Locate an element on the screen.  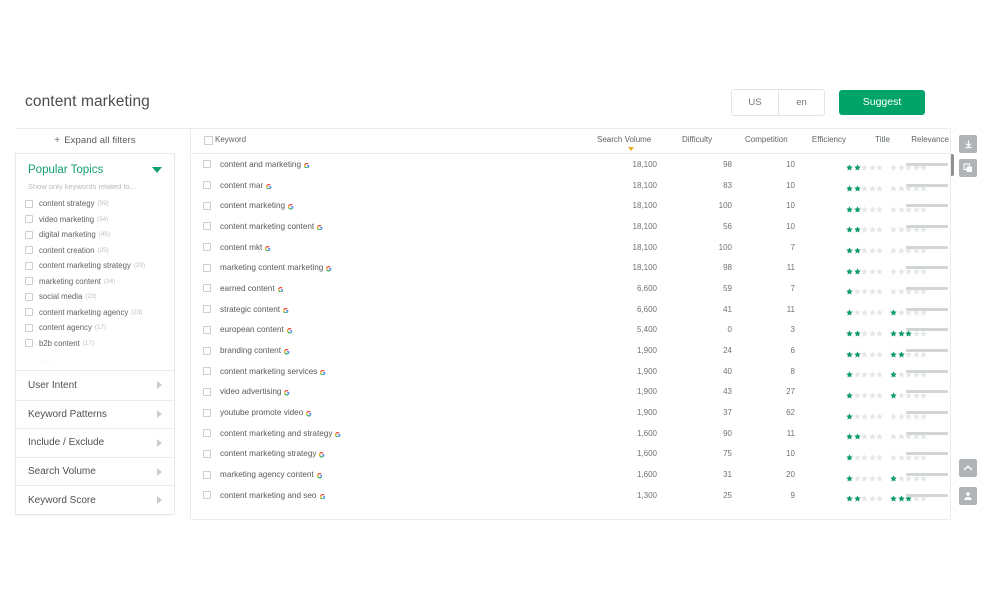
person-icon is located at coordinates (968, 496).